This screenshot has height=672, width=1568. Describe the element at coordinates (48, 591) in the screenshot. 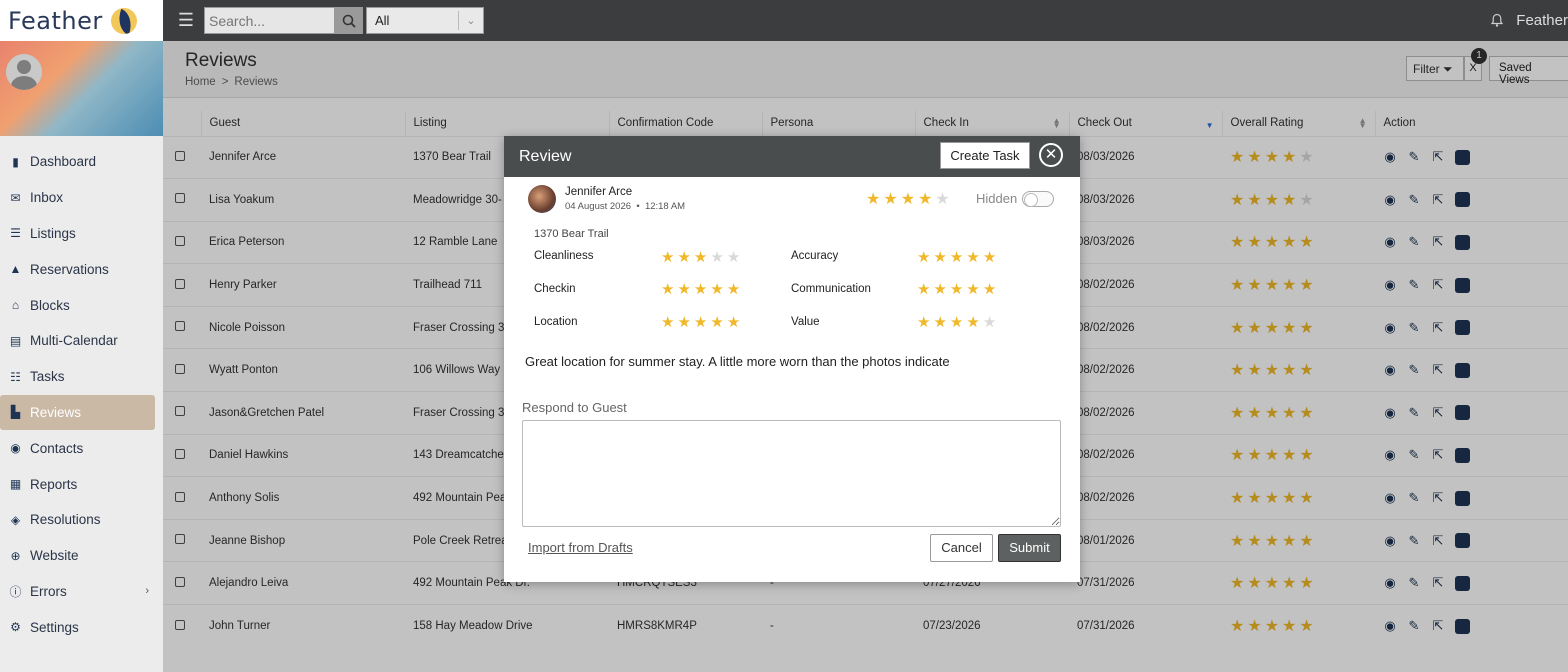

I see `sidebar-item-label: Errors` at that location.